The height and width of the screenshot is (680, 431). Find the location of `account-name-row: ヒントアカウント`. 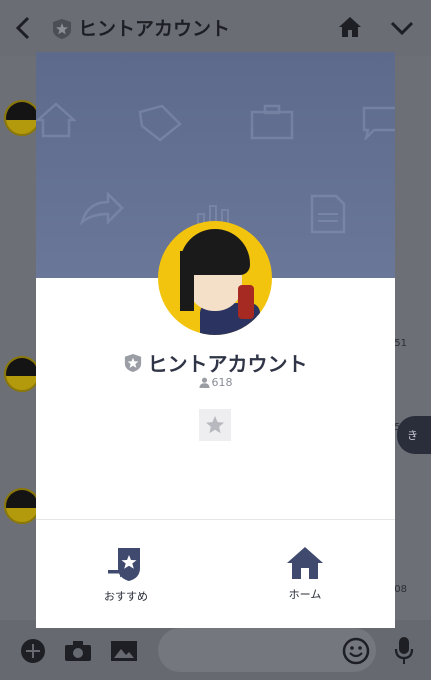

account-name-row: ヒントアカウント is located at coordinates (215, 362).